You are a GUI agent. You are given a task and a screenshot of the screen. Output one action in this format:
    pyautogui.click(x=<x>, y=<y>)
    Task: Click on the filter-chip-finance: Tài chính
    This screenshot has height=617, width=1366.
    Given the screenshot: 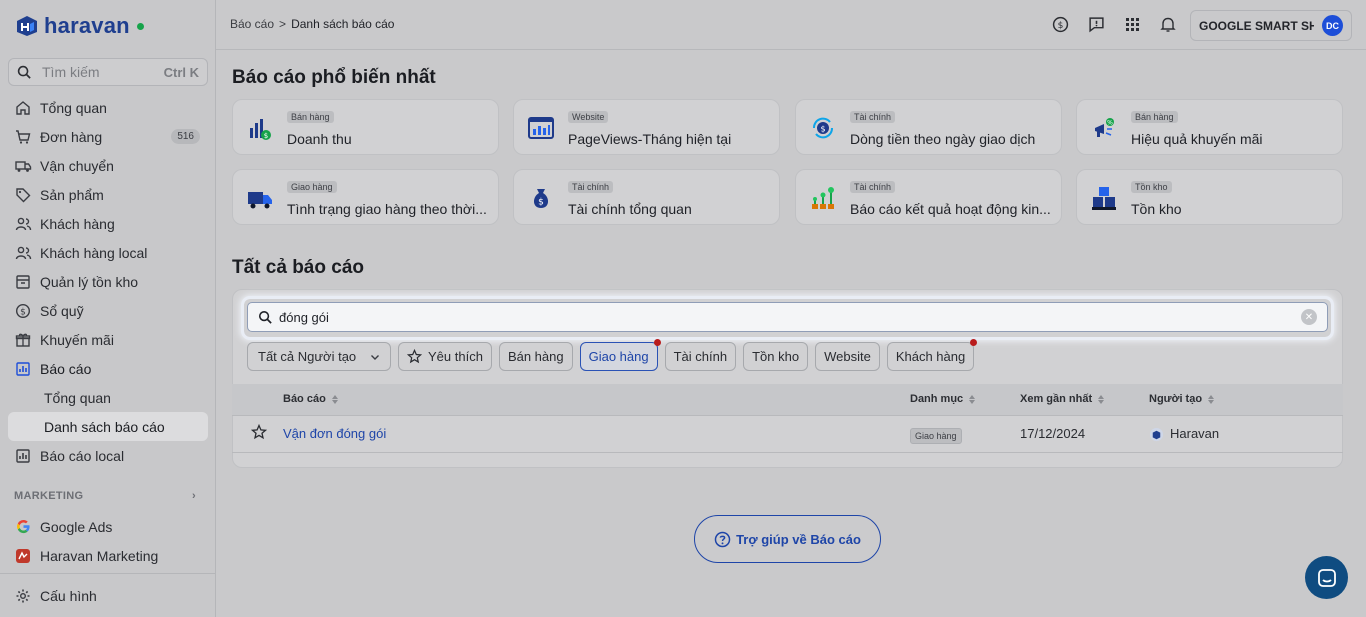 What is the action you would take?
    pyautogui.click(x=700, y=356)
    